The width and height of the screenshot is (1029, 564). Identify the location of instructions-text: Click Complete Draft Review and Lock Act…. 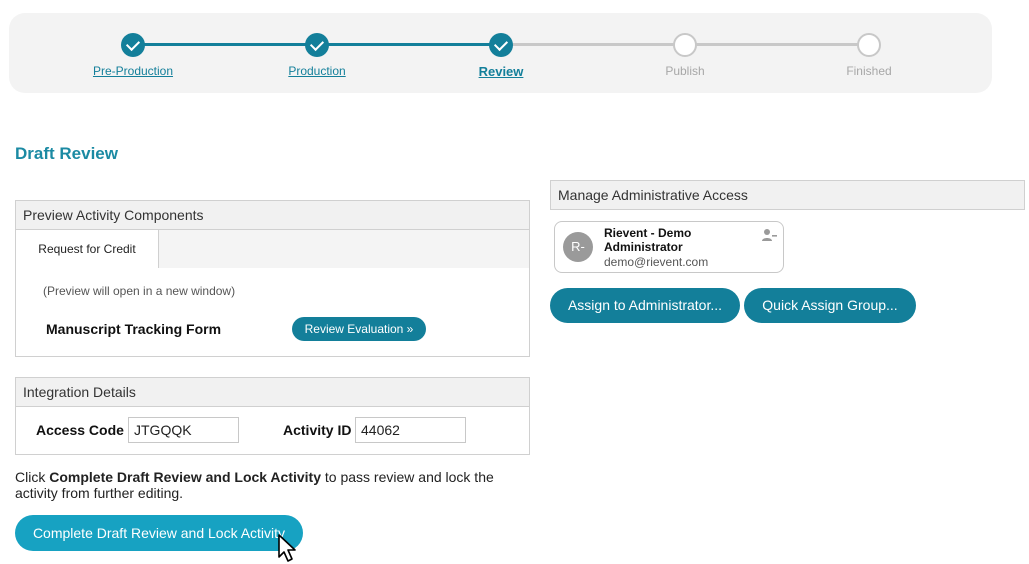
(254, 485).